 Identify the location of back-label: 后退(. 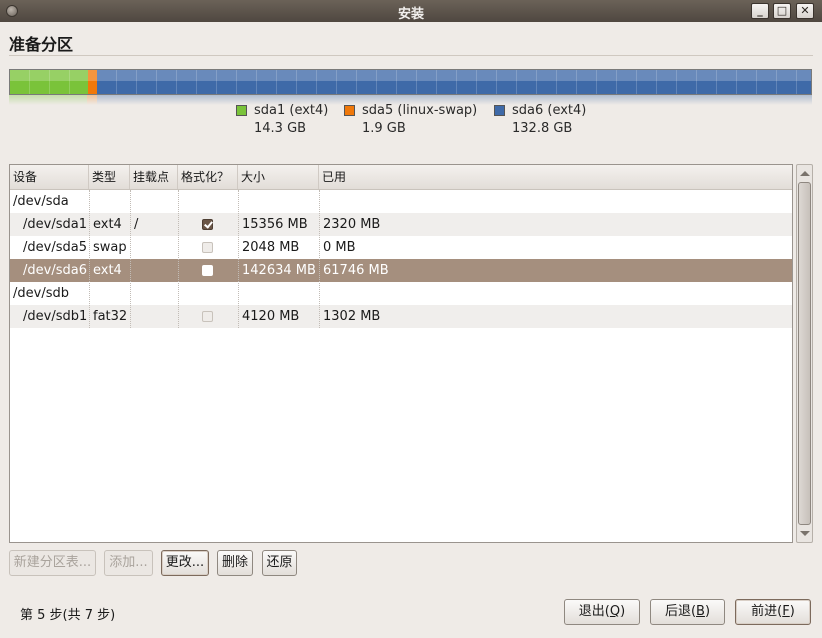
(680, 611).